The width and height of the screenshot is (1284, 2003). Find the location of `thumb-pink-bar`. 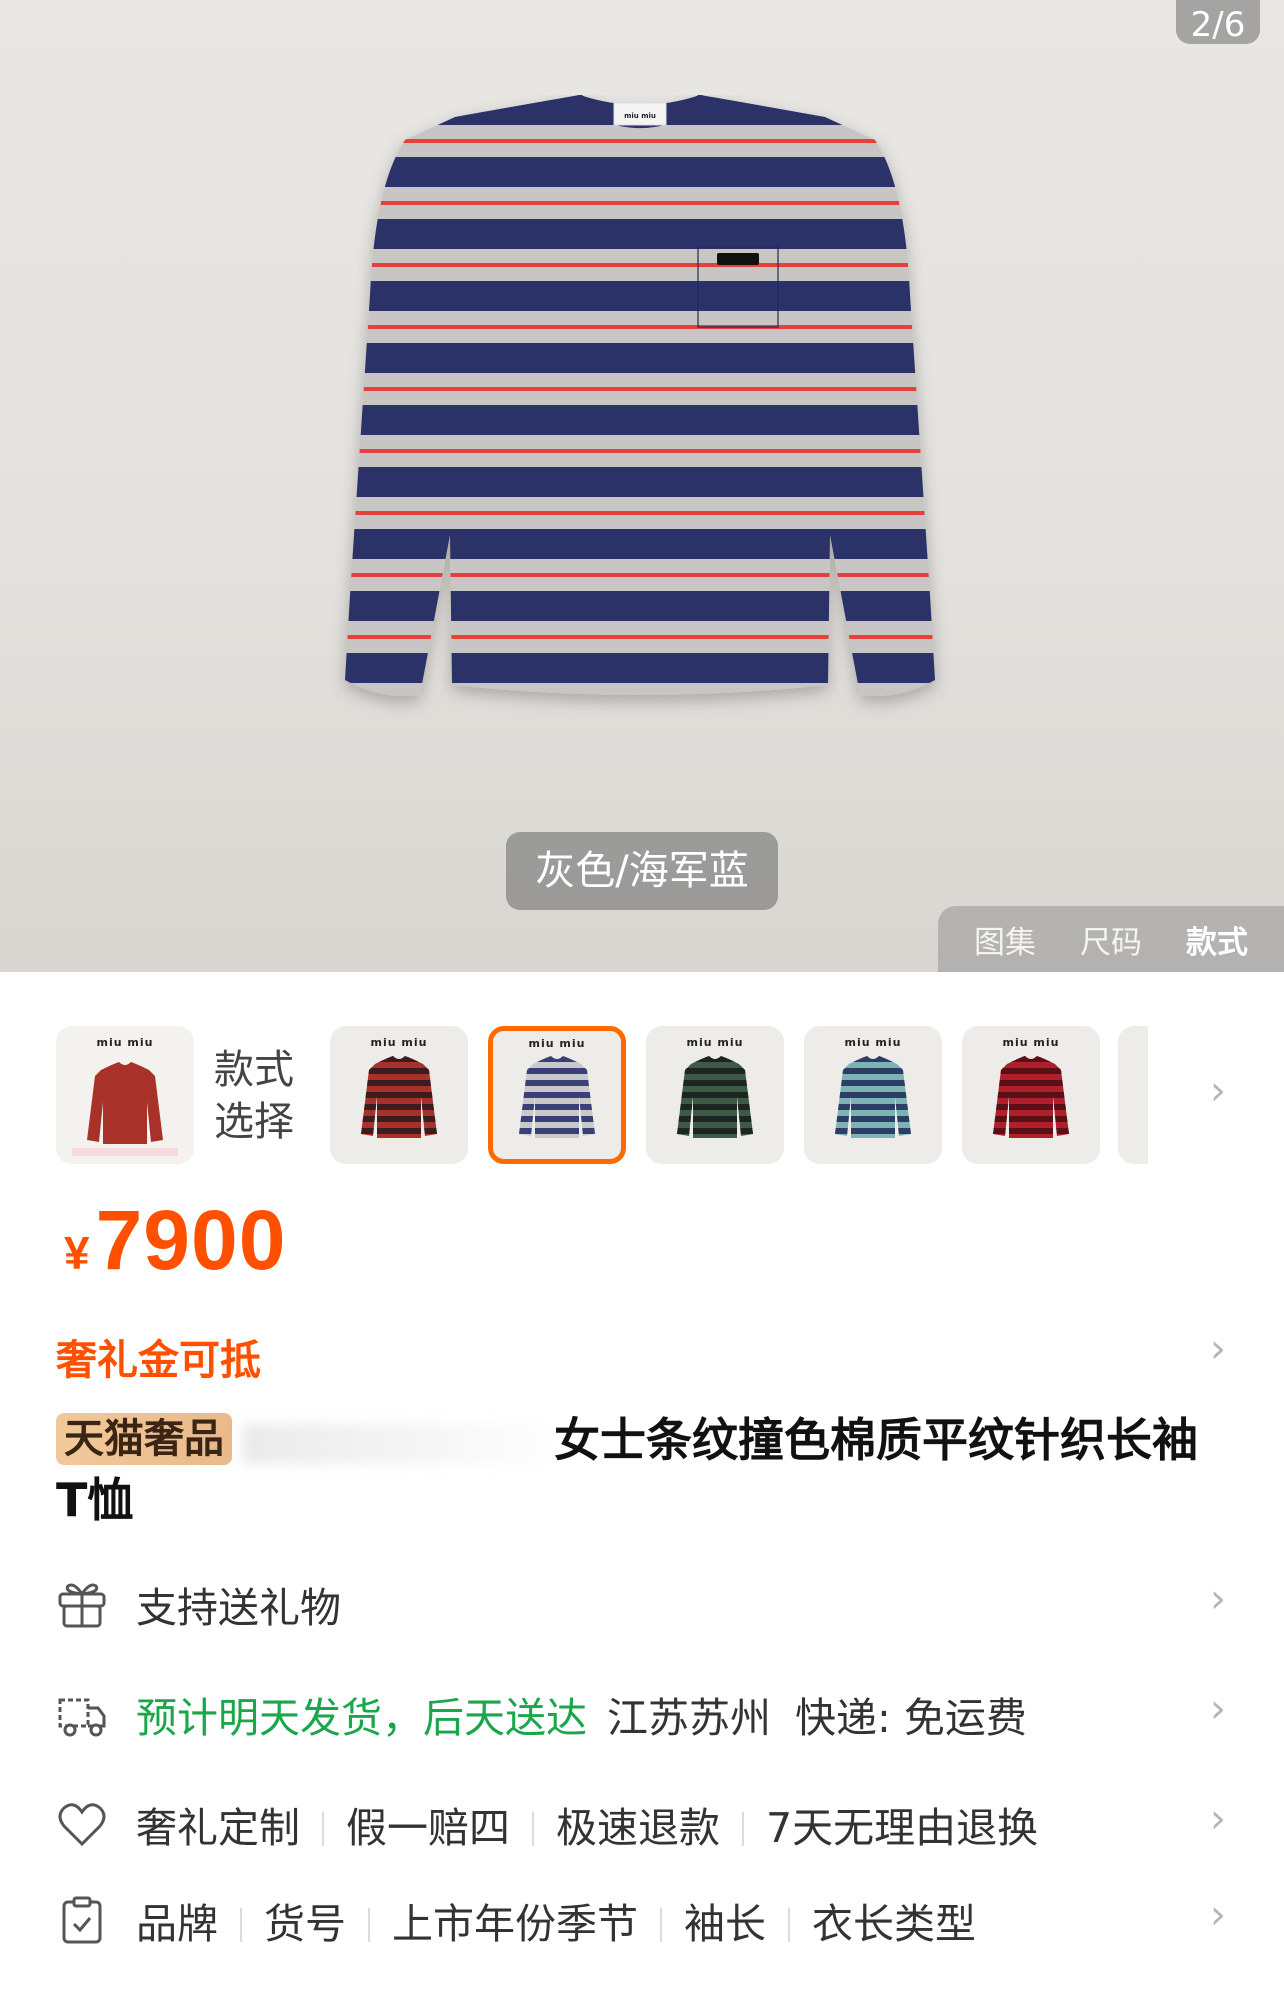

thumb-pink-bar is located at coordinates (125, 1152).